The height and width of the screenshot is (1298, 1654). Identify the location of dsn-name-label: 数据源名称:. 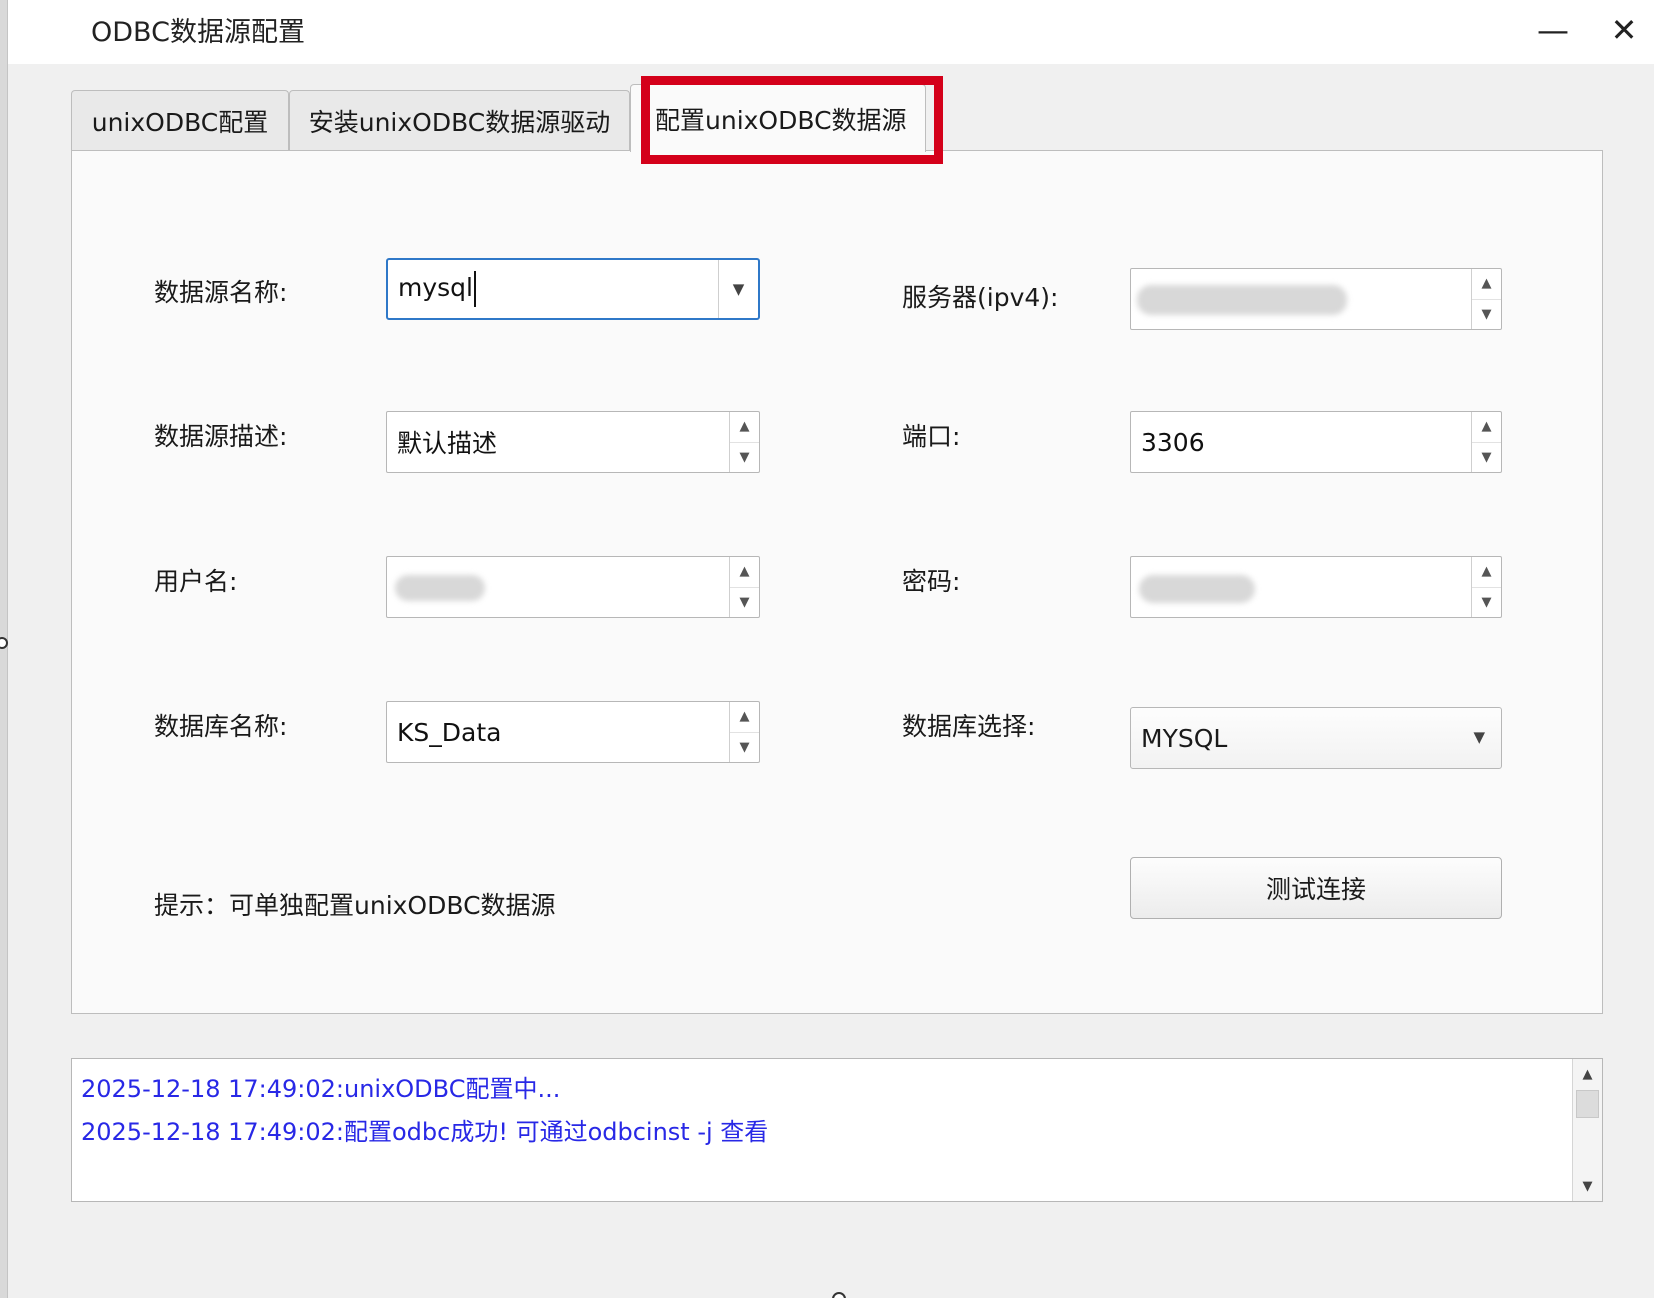
(221, 292).